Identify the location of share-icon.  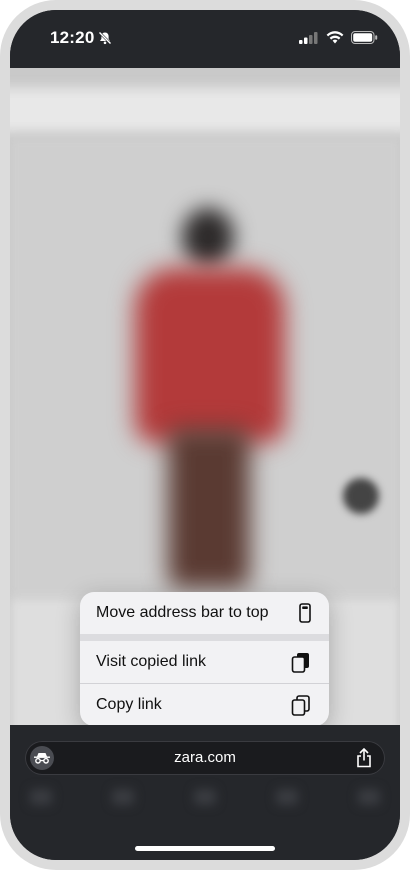
(364, 758).